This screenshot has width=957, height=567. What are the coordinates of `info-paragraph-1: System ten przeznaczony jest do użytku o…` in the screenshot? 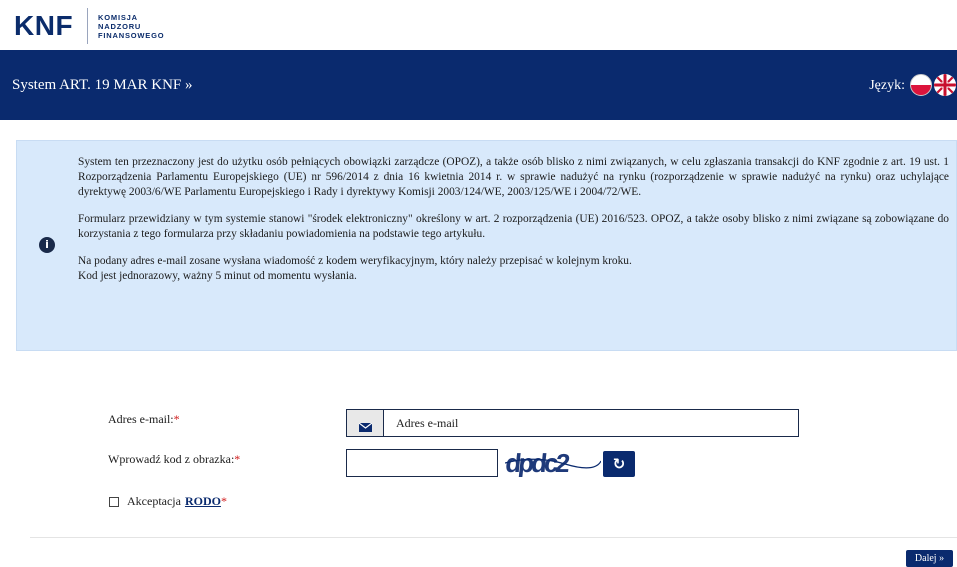 It's located at (513, 177).